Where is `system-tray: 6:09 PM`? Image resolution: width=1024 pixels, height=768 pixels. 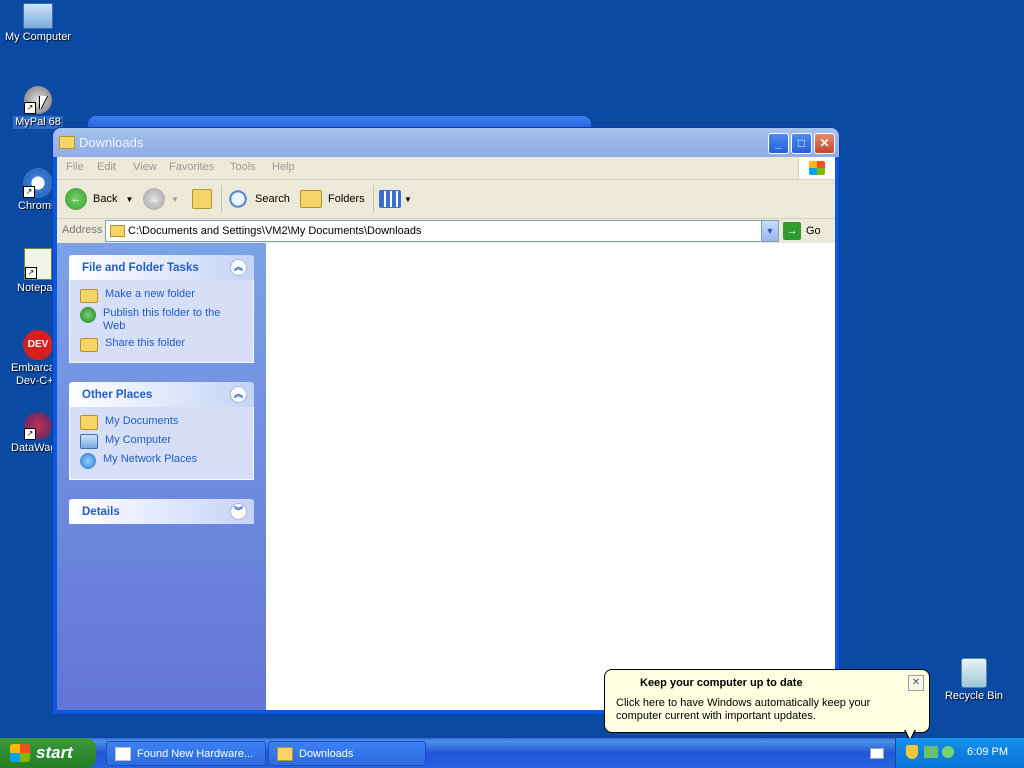 system-tray: 6:09 PM is located at coordinates (959, 753).